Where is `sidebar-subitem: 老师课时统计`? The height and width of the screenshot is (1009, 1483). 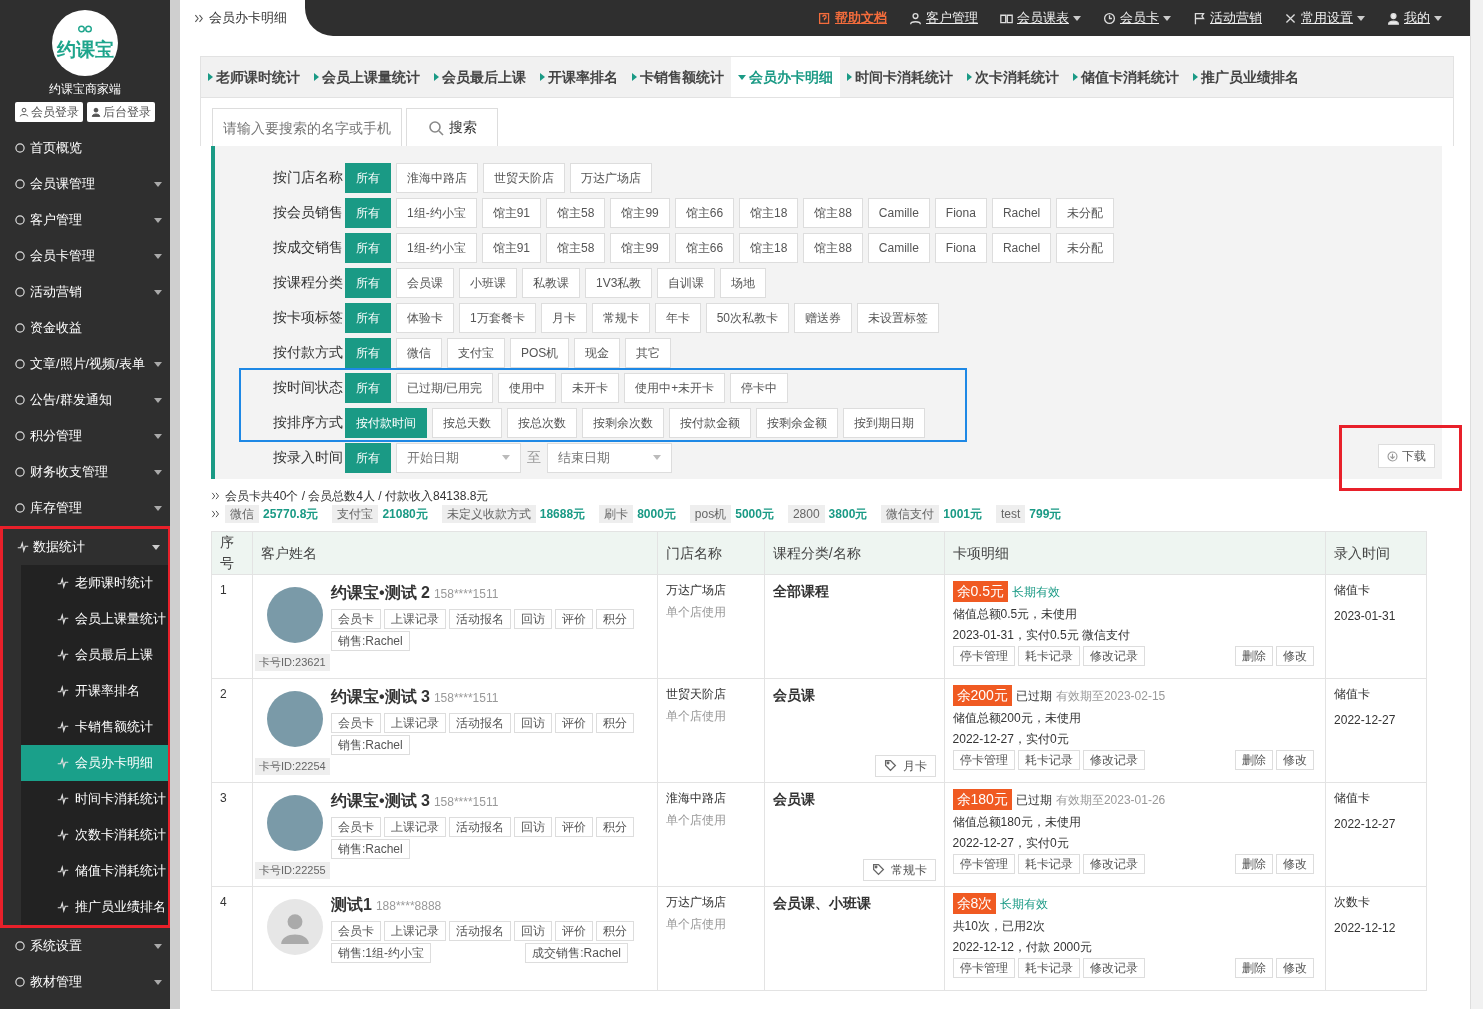 sidebar-subitem: 老师课时统计 is located at coordinates (94, 583).